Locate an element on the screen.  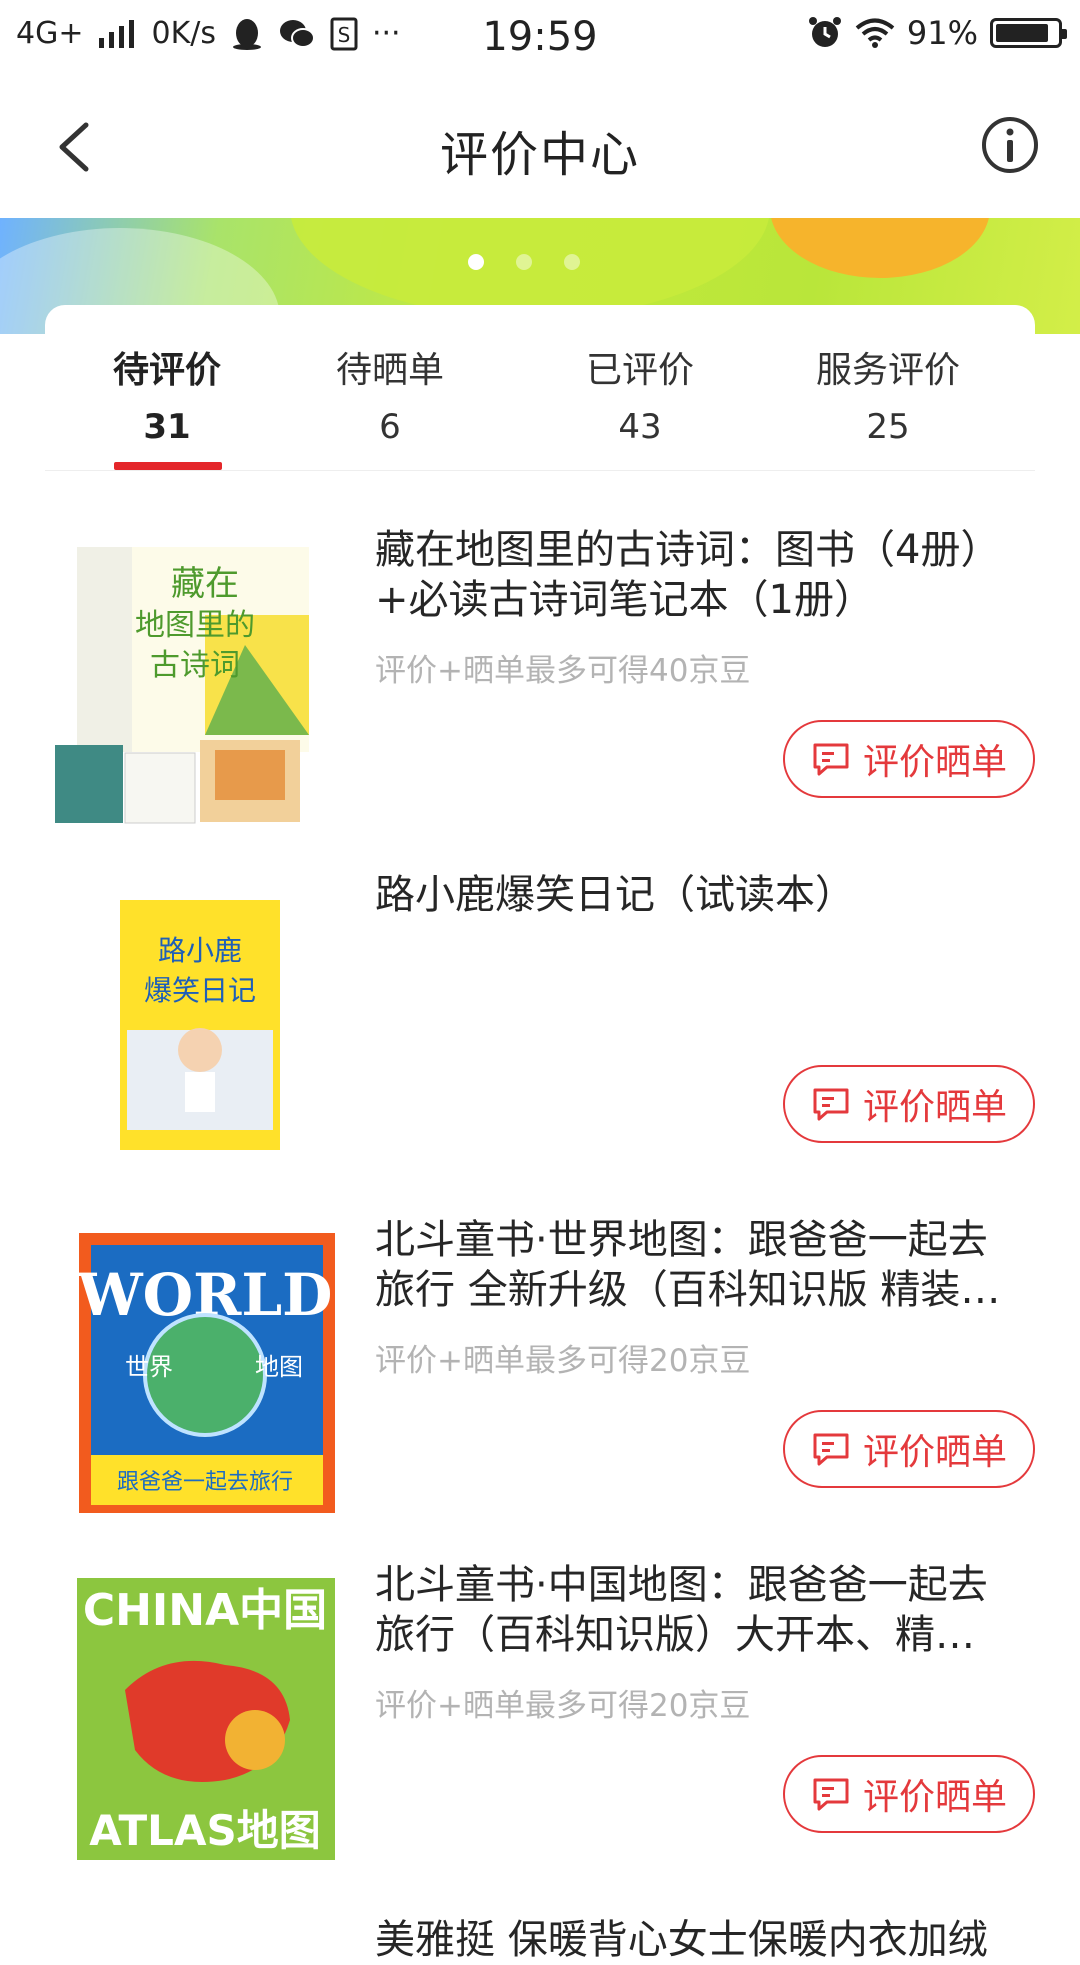
battery-icon is located at coordinates (1028, 33).